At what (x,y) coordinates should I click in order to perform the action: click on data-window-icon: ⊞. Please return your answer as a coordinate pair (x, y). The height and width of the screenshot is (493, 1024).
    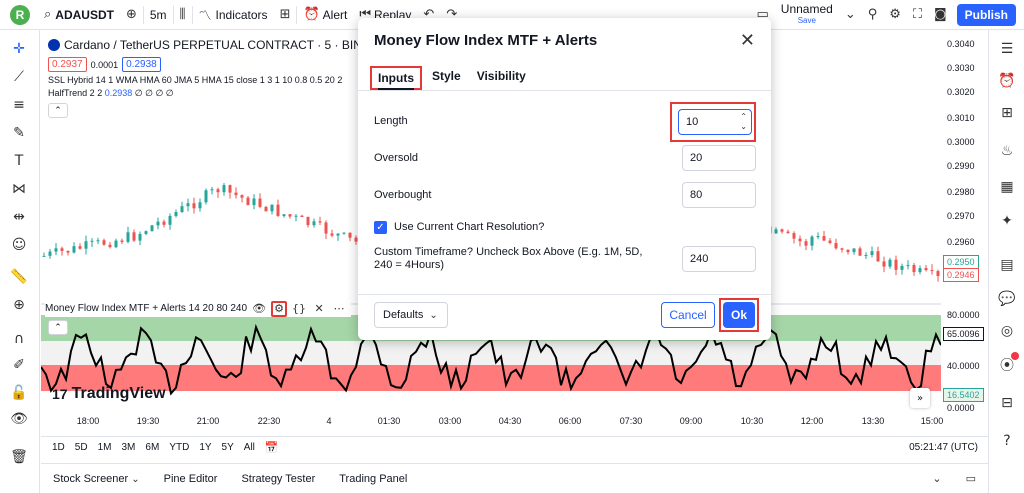
    Looking at the image, I should click on (1007, 113).